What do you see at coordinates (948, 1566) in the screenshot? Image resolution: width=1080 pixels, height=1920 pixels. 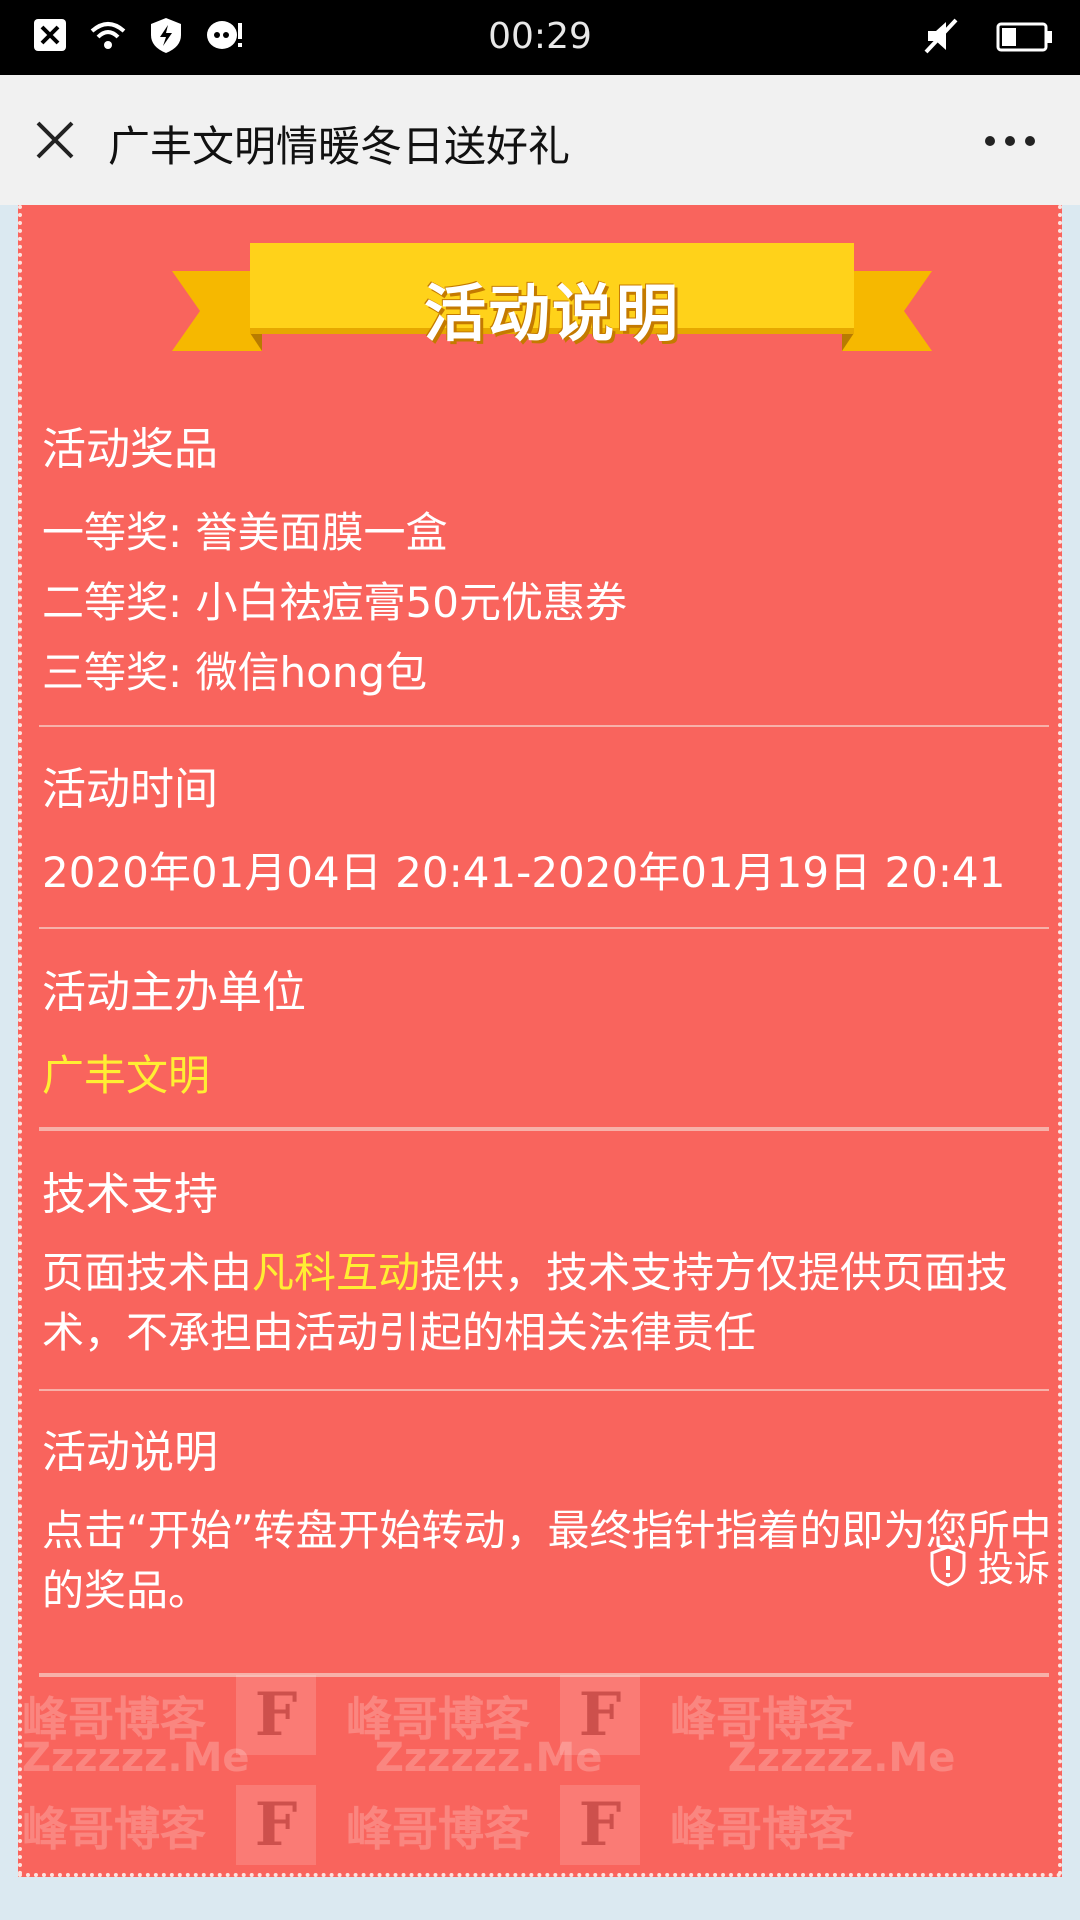 I see `shield-icon` at bounding box center [948, 1566].